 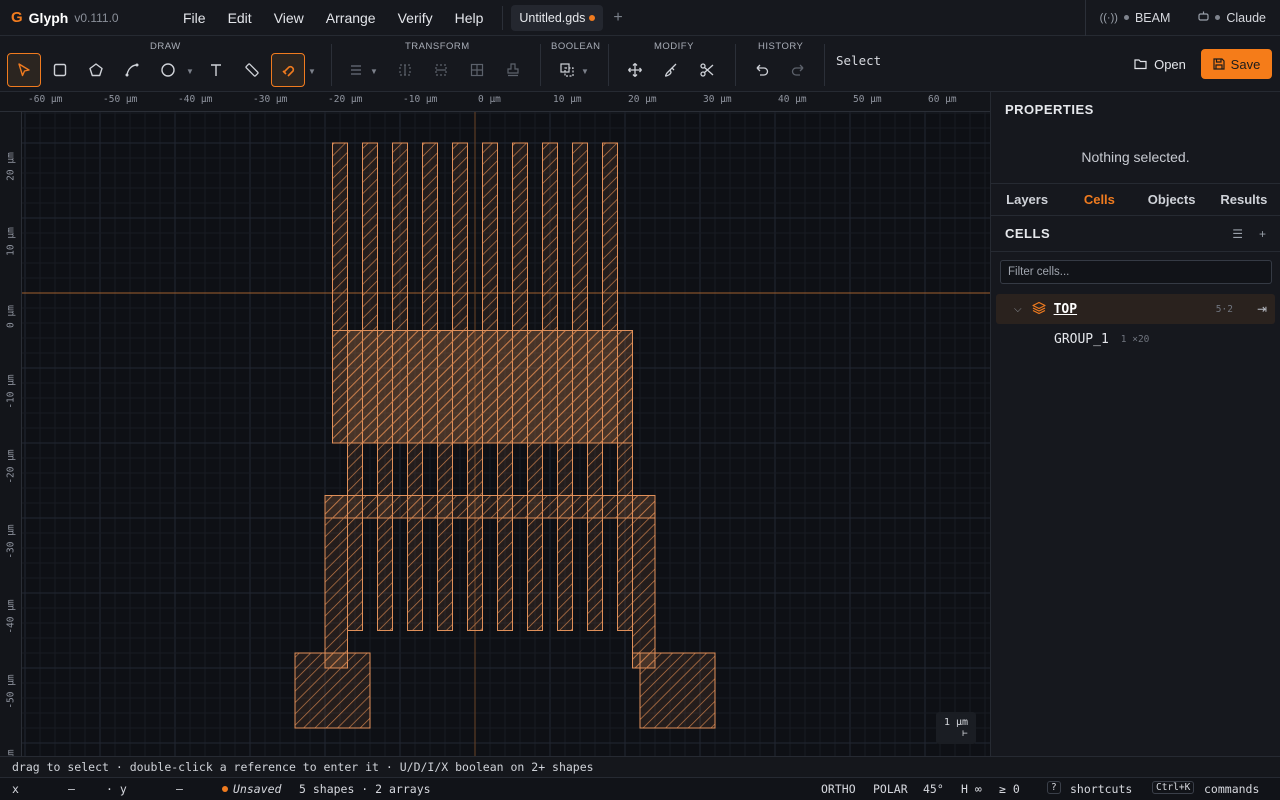 I want to click on menu-arrange: Arrange, so click(x=351, y=18).